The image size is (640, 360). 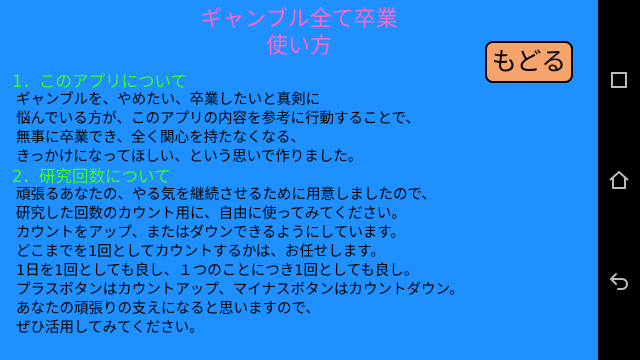 What do you see at coordinates (91, 176) in the screenshot?
I see `section-heading: 2．研究回数について` at bounding box center [91, 176].